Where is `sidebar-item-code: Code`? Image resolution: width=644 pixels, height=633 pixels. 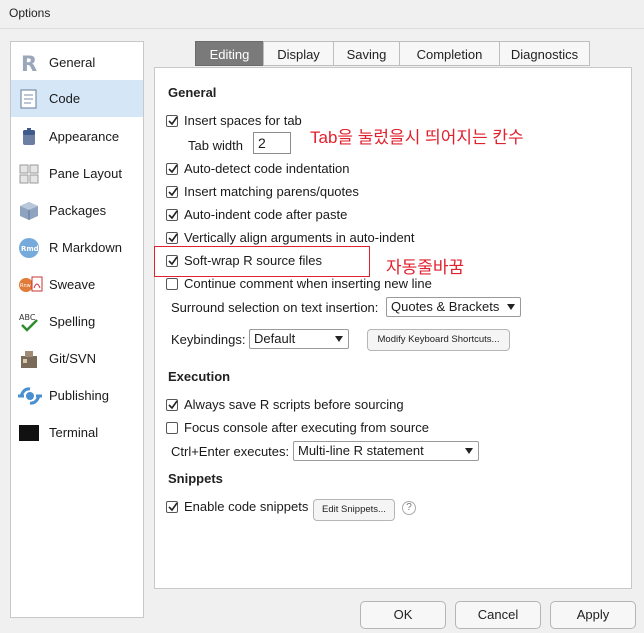 sidebar-item-code: Code is located at coordinates (77, 98).